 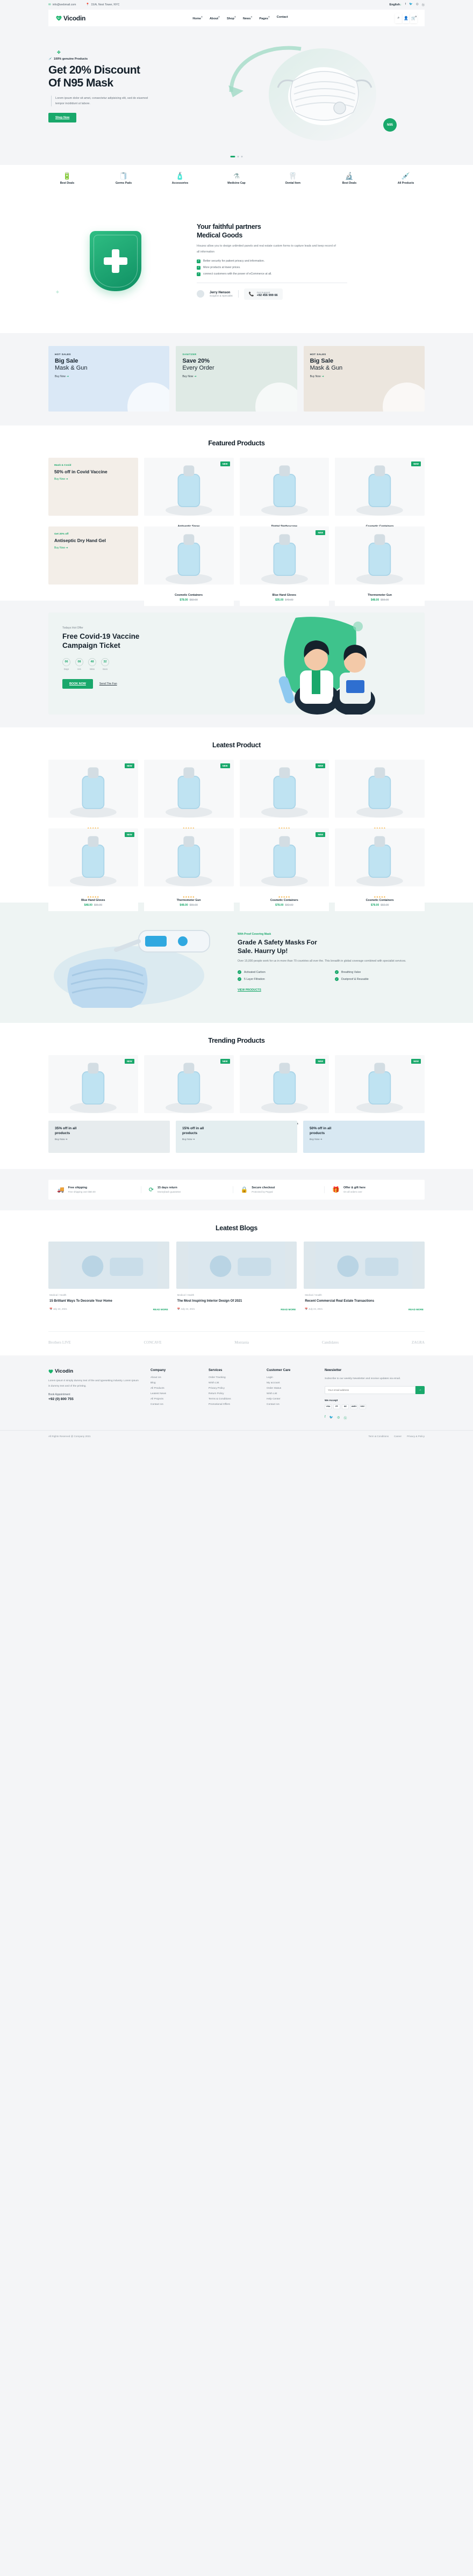 What do you see at coordinates (70, 19) in the screenshot?
I see `site-logo: Vicodin` at bounding box center [70, 19].